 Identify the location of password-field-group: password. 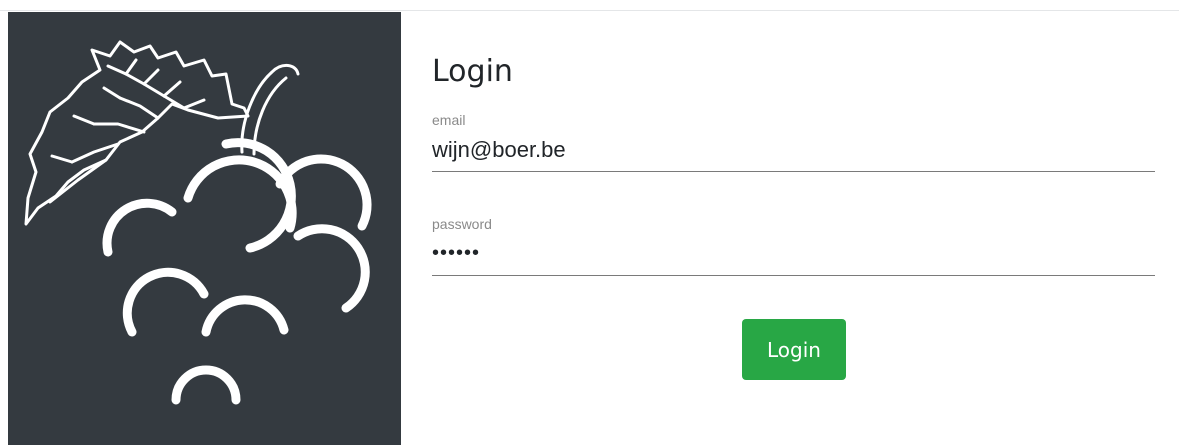
(793, 246).